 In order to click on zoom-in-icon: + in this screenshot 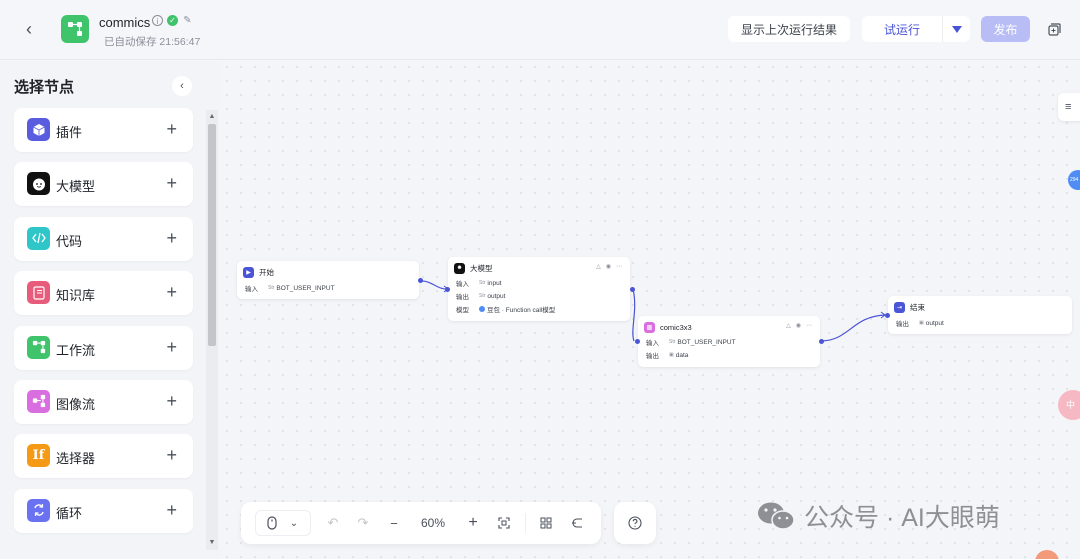, I will do `click(473, 523)`.